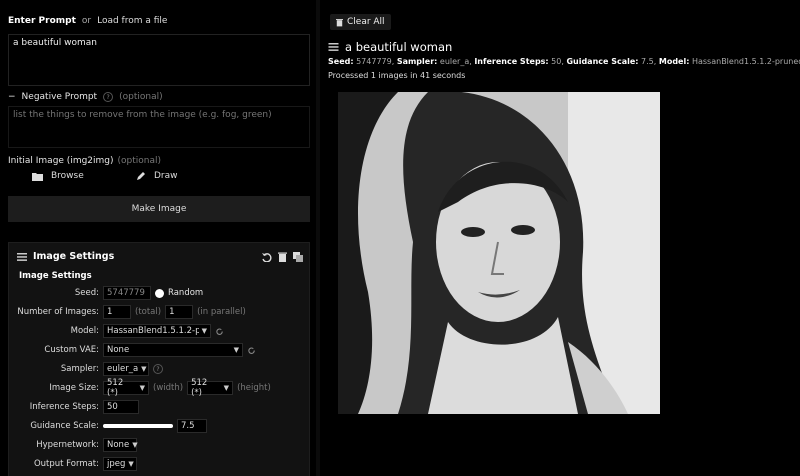  What do you see at coordinates (397, 75) in the screenshot?
I see `processing-time: Processed 1 images in 41 seconds` at bounding box center [397, 75].